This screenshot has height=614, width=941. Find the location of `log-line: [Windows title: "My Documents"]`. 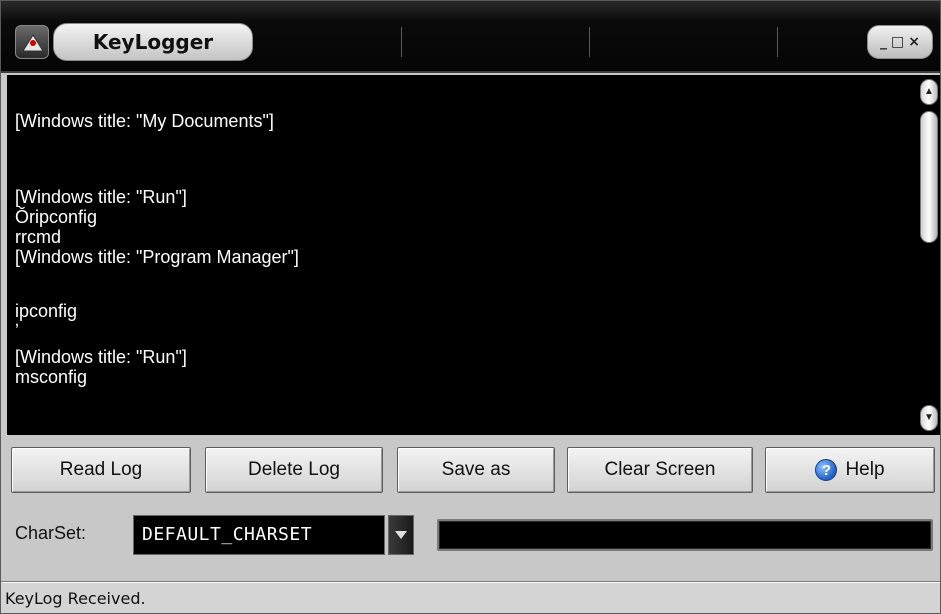

log-line: [Windows title: "My Documents"] is located at coordinates (144, 121).